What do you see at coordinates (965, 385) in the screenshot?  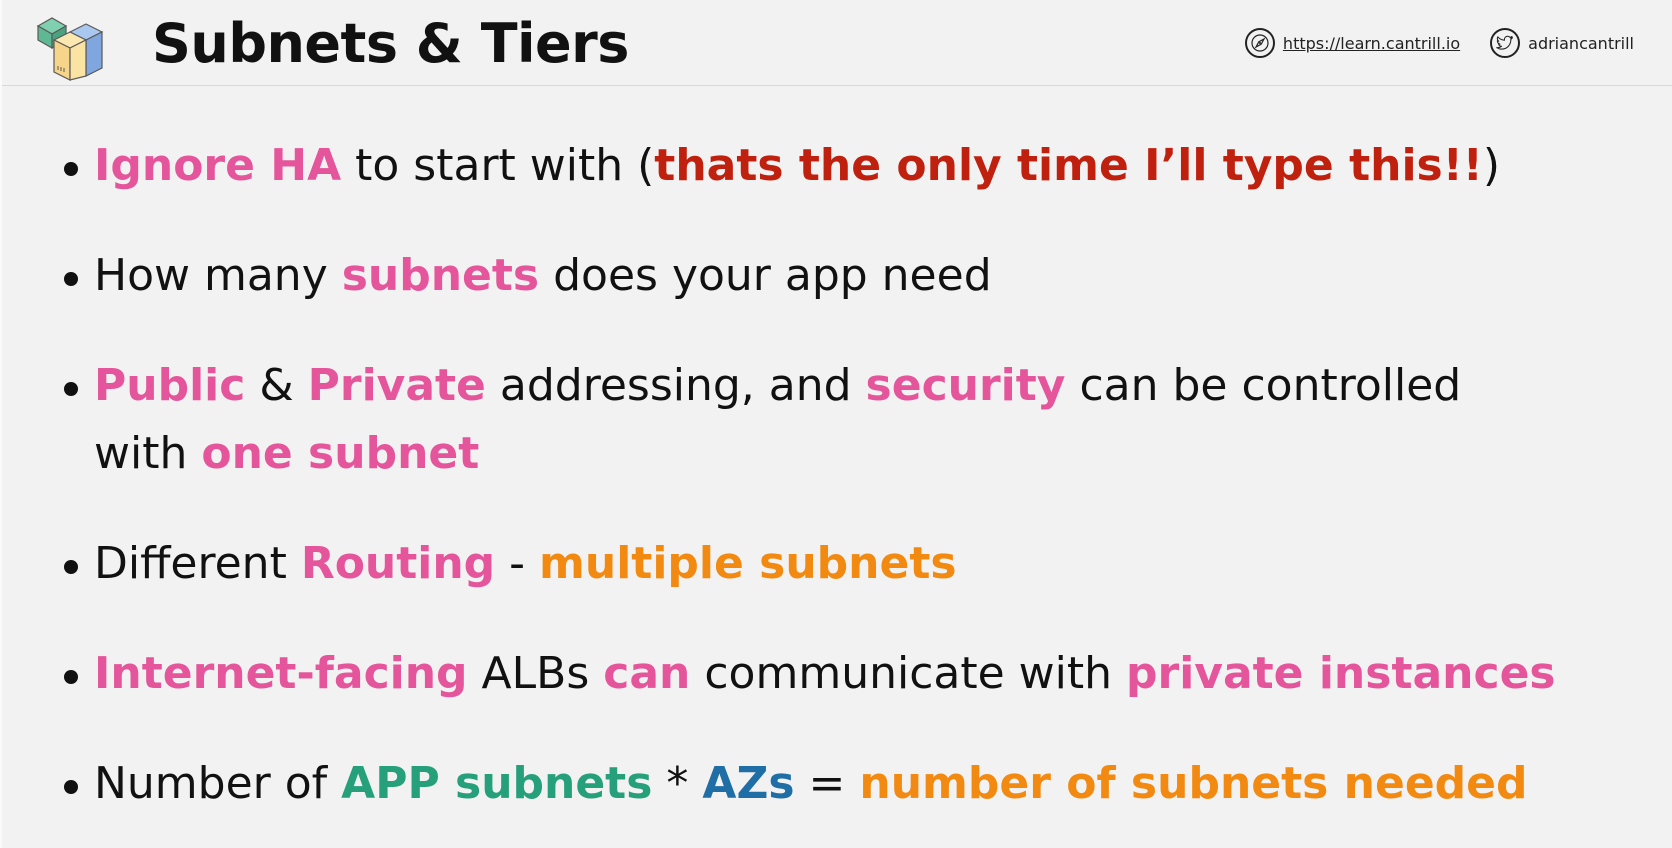 I see `bullet-text-segment: security` at bounding box center [965, 385].